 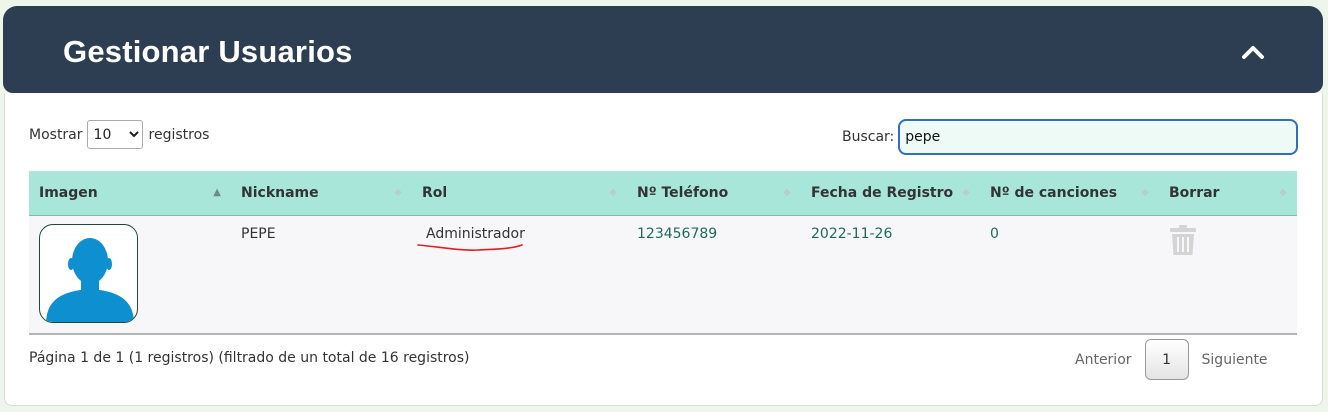 What do you see at coordinates (1103, 360) in the screenshot?
I see `previous-page-button: Anterior` at bounding box center [1103, 360].